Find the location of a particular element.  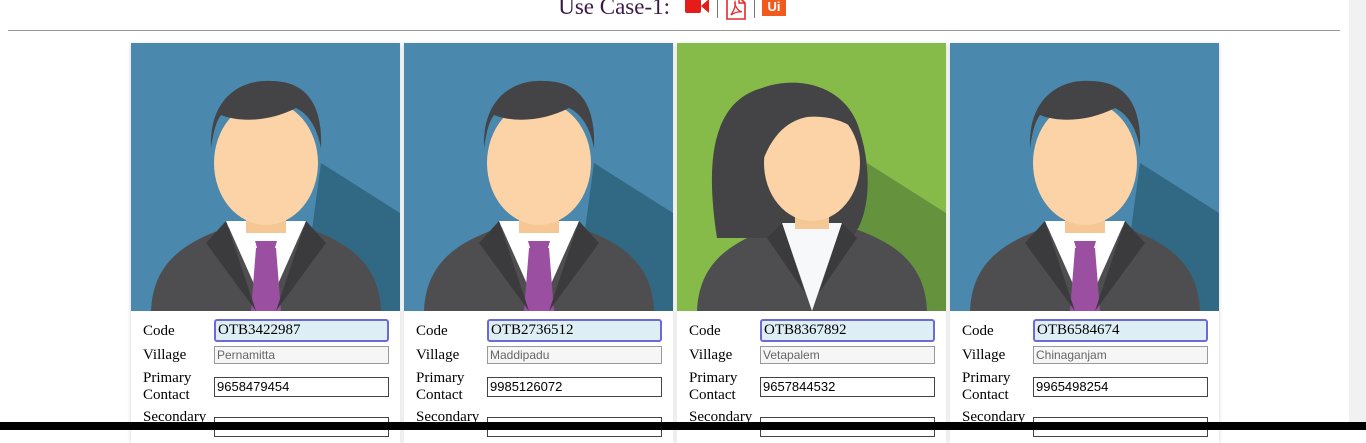

code-row: Code OTB2736512 is located at coordinates (541, 332).